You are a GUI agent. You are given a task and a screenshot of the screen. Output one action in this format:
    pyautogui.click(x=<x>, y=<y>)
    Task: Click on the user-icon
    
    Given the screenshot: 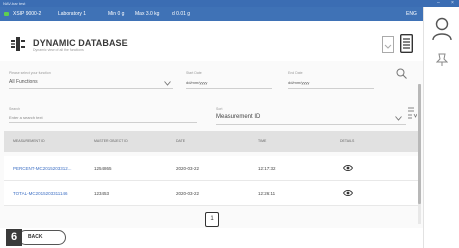 What is the action you would take?
    pyautogui.click(x=442, y=29)
    